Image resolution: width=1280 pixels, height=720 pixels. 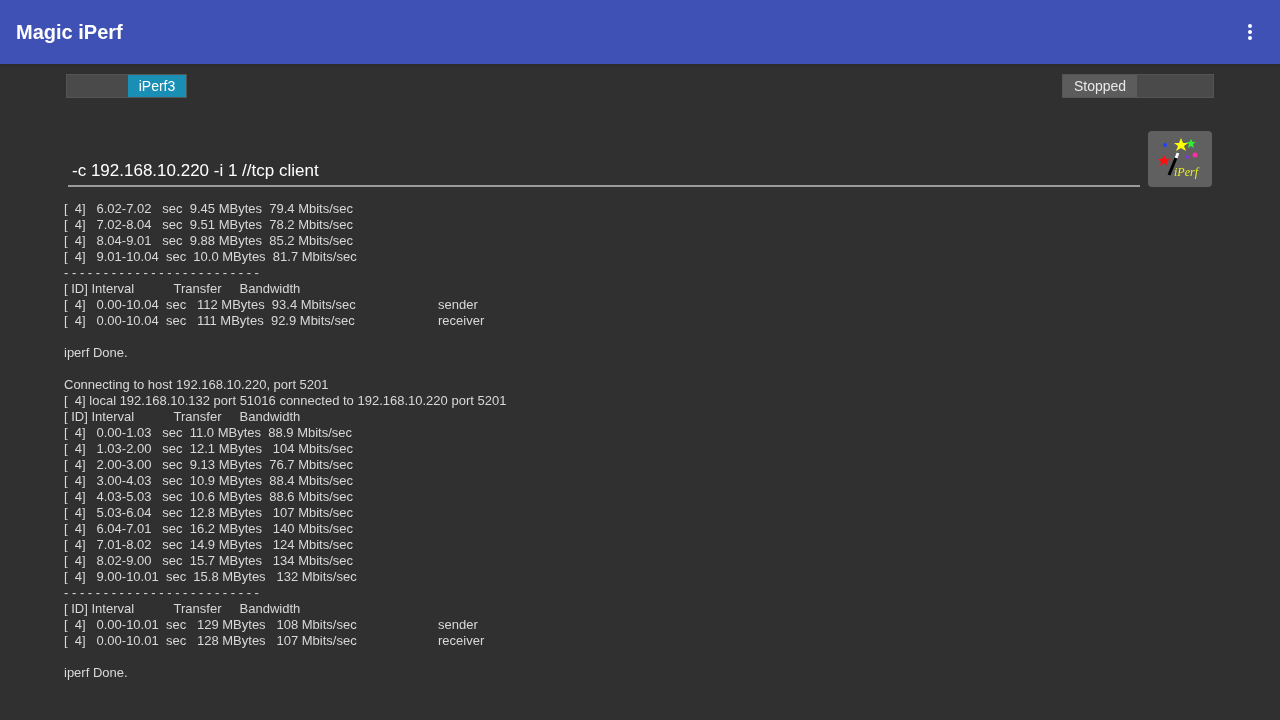 I want to click on log-line: [ 4] 8.04-9.01 sec 9.88 MBytes 85.2 Mbits/sec, so click(x=209, y=241).